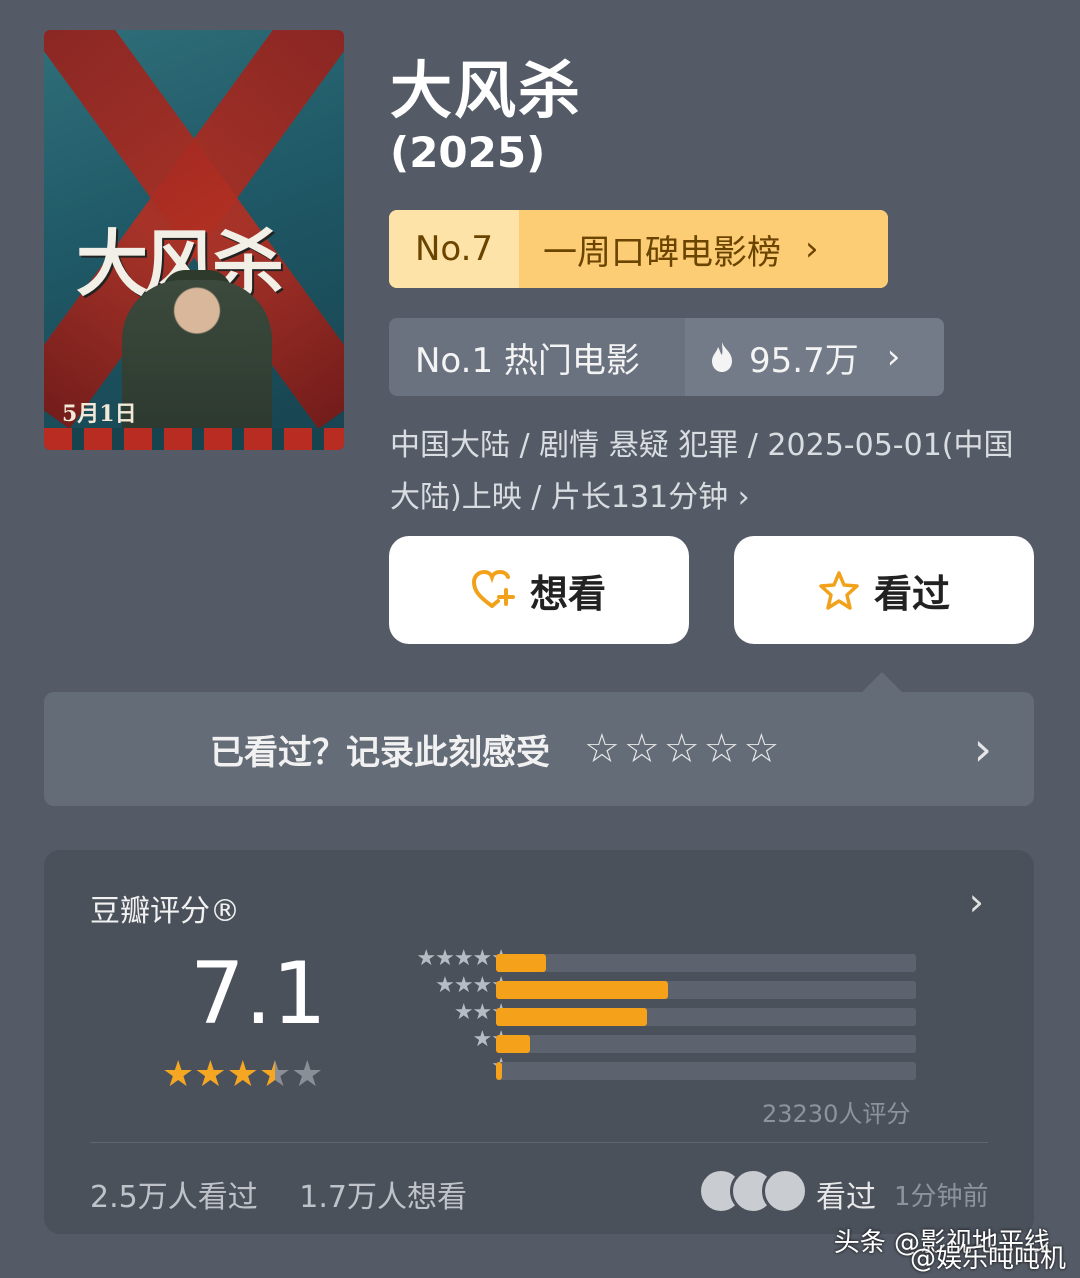 Image resolution: width=1080 pixels, height=1278 pixels. I want to click on record-prompt: 已看过？记录此刻感受, so click(380, 752).